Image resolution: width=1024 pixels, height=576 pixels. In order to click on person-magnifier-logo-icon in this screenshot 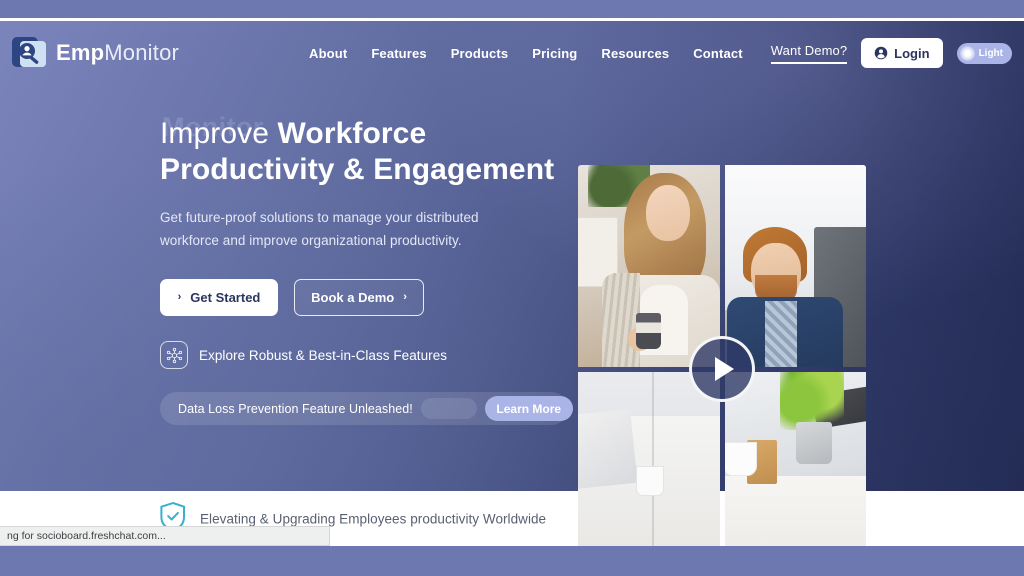, I will do `click(30, 53)`.